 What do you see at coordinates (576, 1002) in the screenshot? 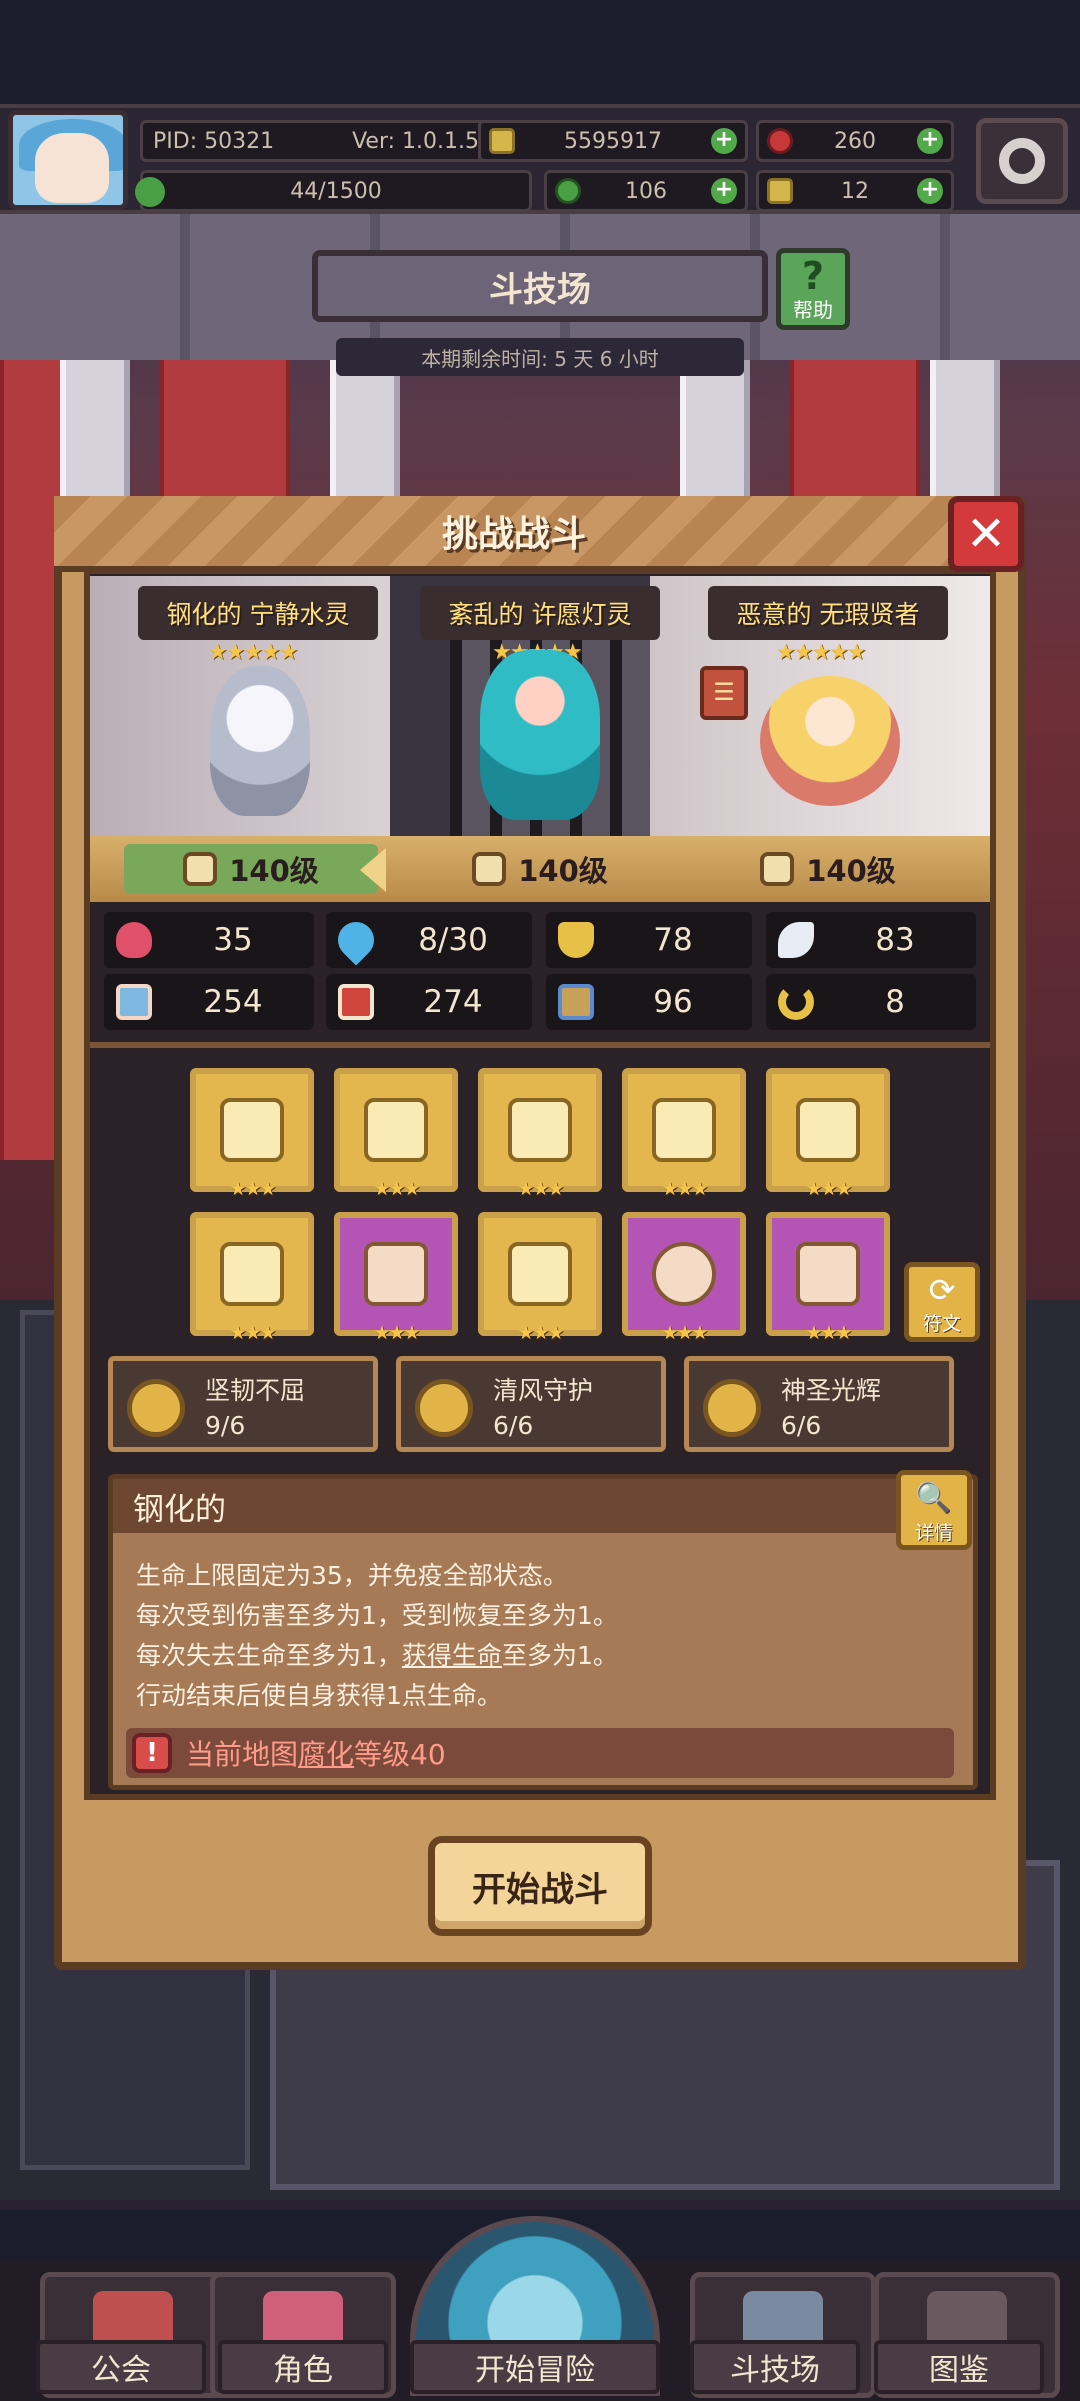
I see `boot-icon` at bounding box center [576, 1002].